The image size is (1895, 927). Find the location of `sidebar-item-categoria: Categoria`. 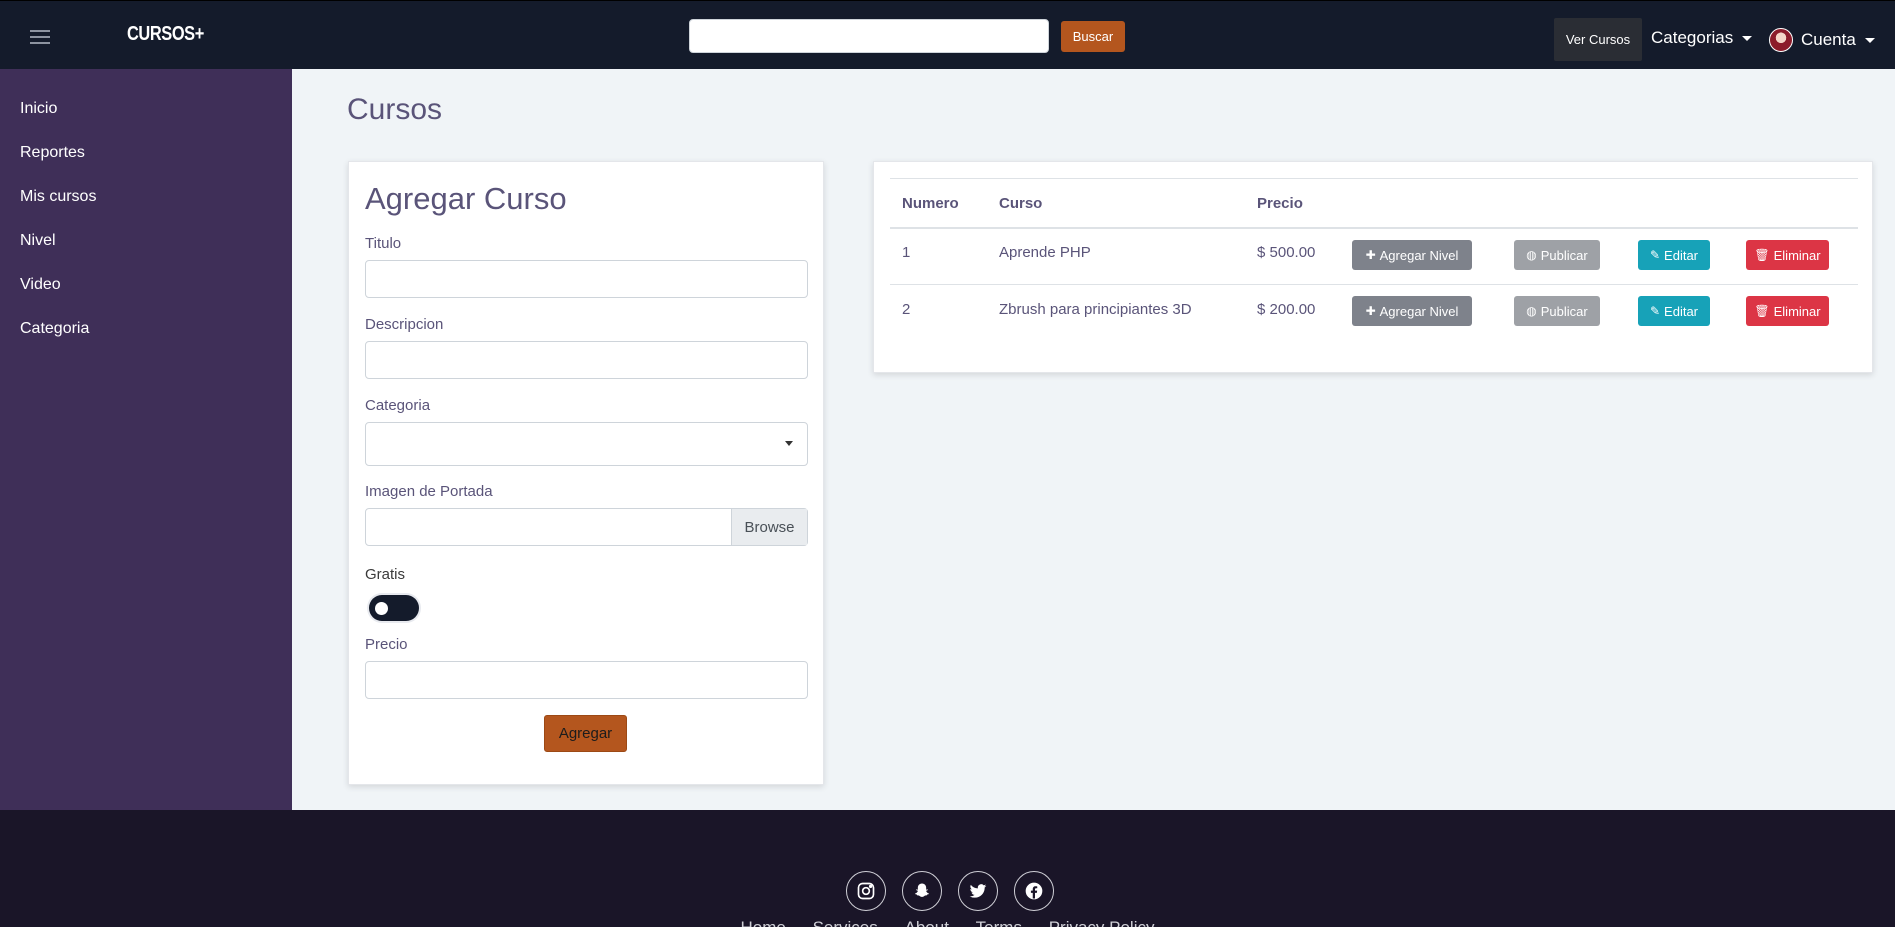

sidebar-item-categoria: Categoria is located at coordinates (54, 329).